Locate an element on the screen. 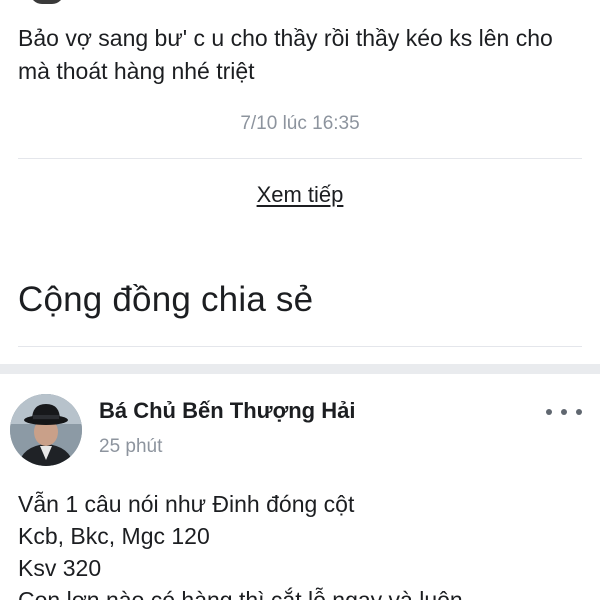 The height and width of the screenshot is (600, 600). previous-comment-avatar is located at coordinates (47, 2).